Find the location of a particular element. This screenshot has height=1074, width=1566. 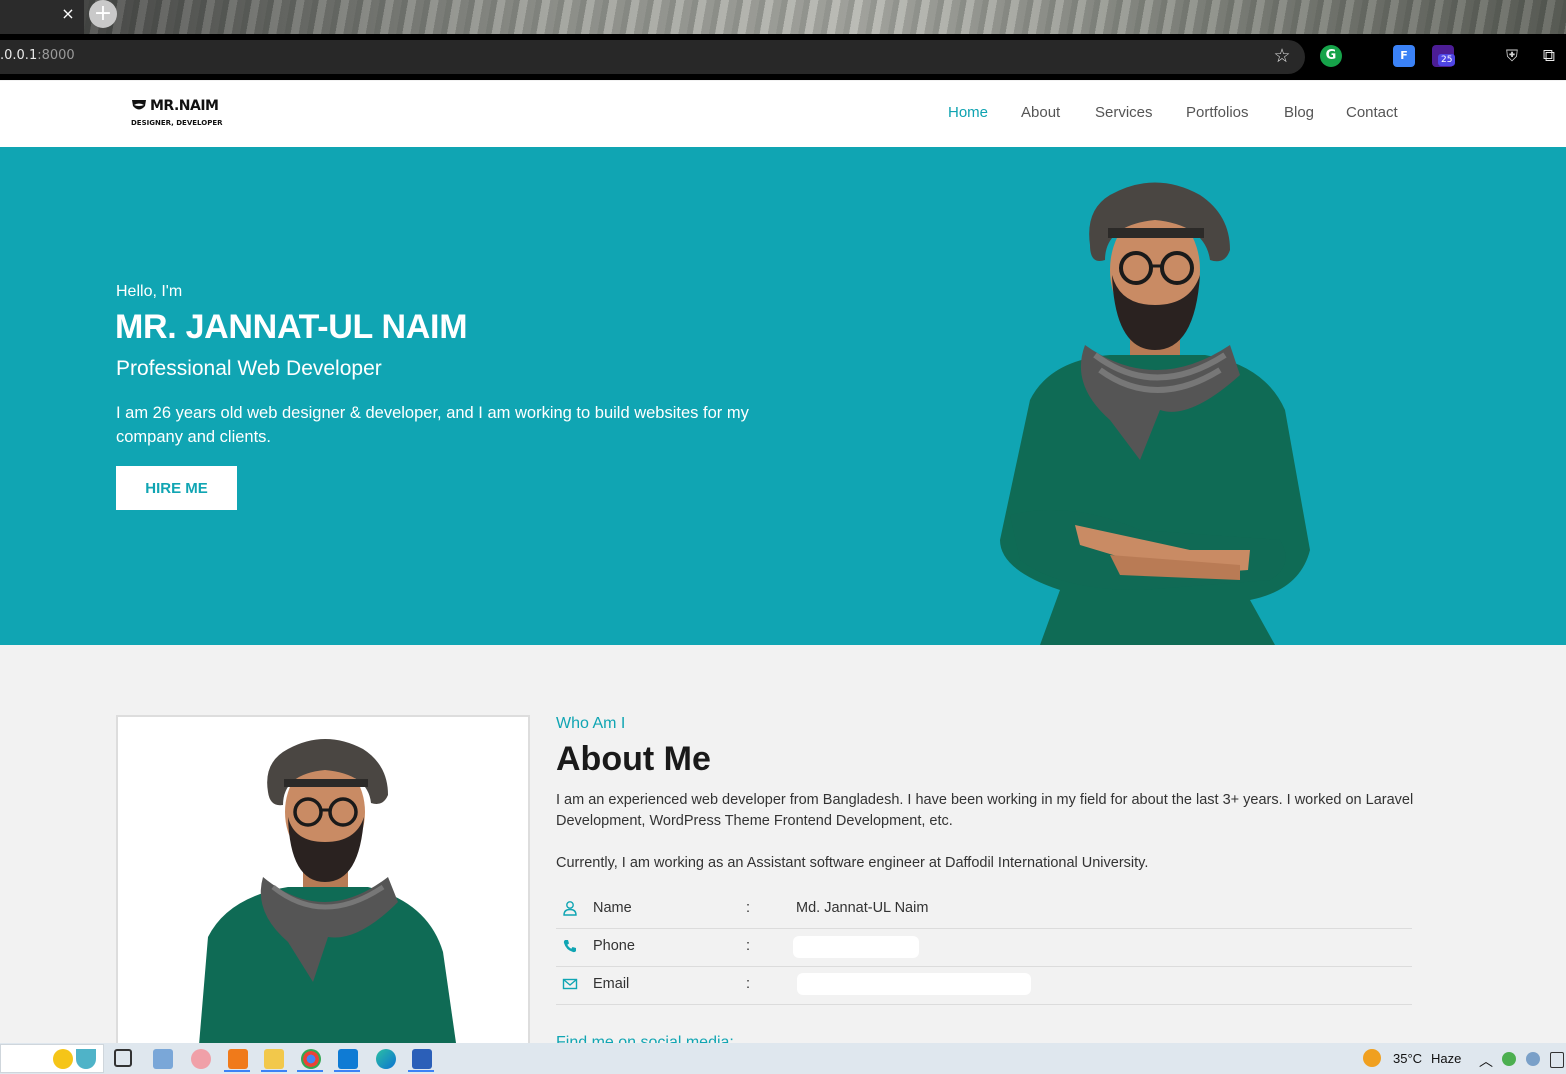

nav-services: Services is located at coordinates (1124, 114).